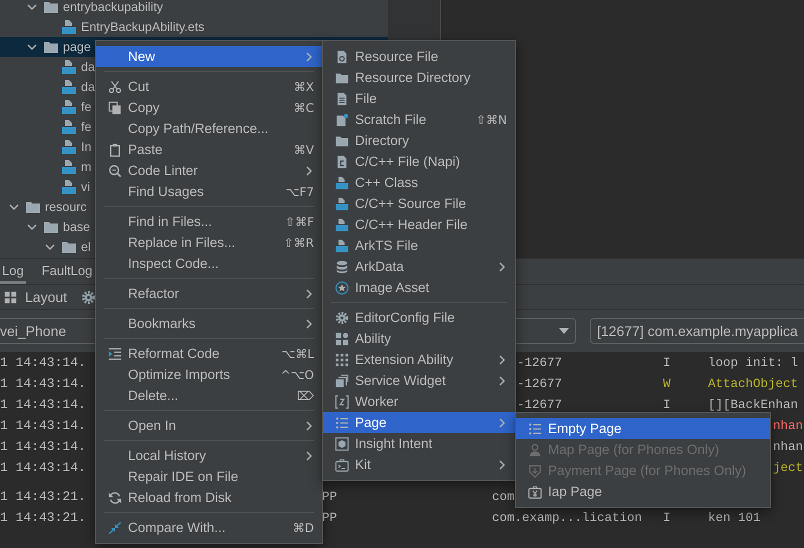 This screenshot has height=548, width=804. Describe the element at coordinates (753, 383) in the screenshot. I see `log-message: AttachObject` at that location.